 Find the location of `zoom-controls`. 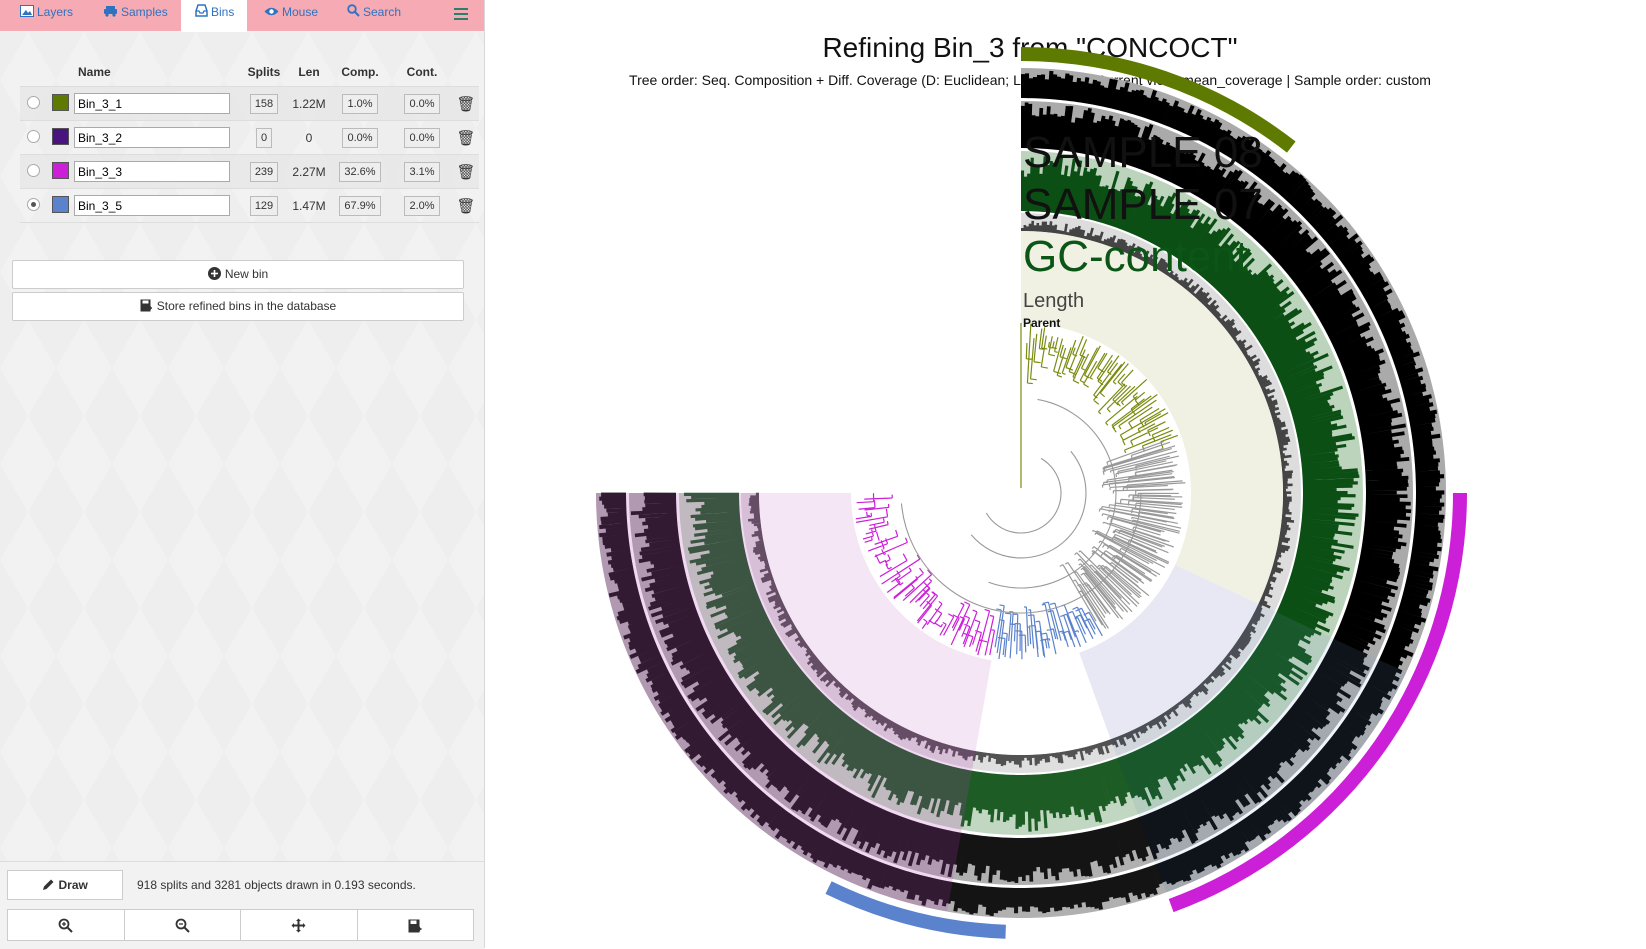

zoom-controls is located at coordinates (240, 925).